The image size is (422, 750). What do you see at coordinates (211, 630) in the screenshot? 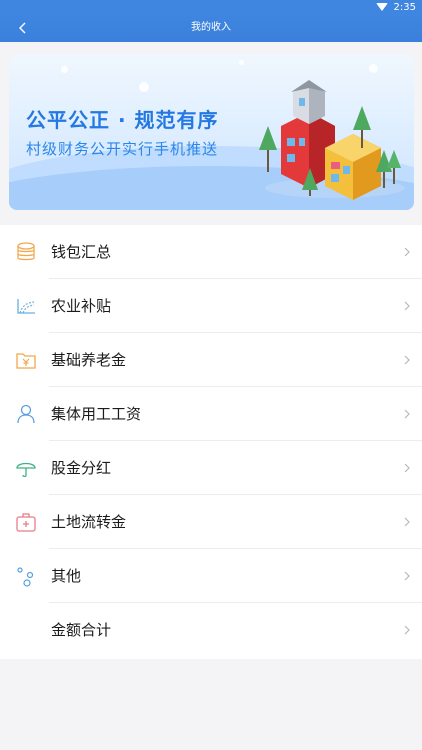
I see `menu-item-total-amount: 金额合计` at bounding box center [211, 630].